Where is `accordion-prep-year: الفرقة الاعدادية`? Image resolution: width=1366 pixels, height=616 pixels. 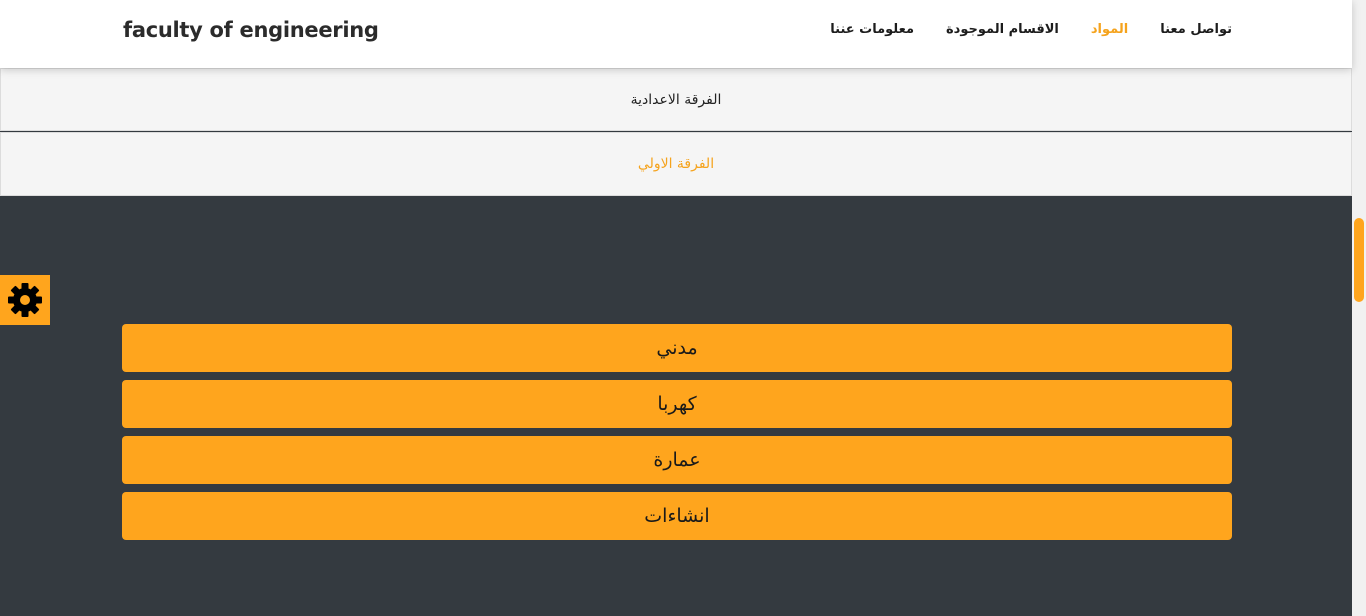
accordion-prep-year: الفرقة الاعدادية is located at coordinates (676, 99).